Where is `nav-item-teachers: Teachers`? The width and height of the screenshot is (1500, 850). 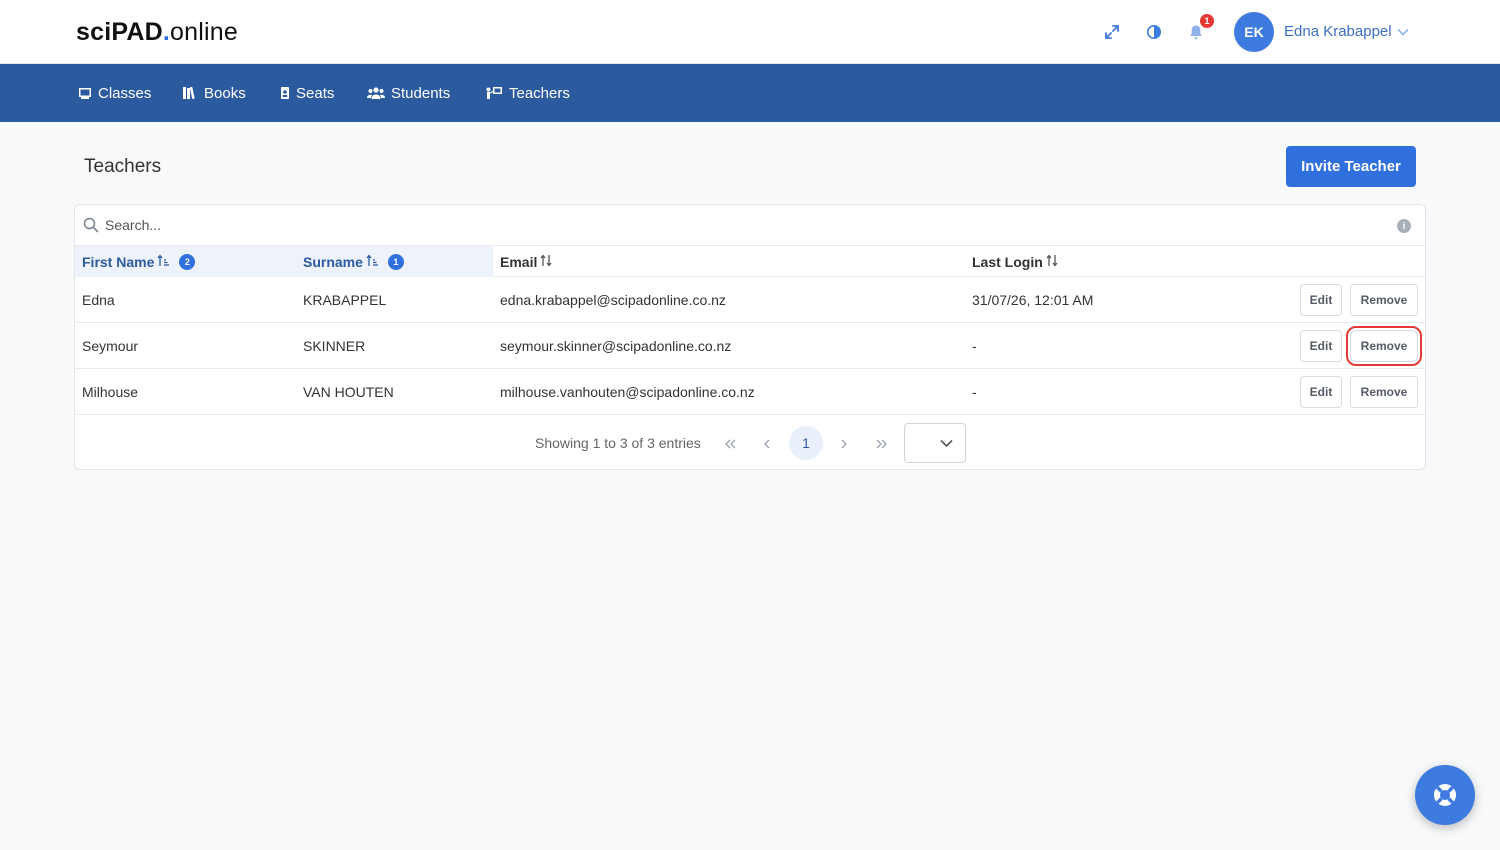 nav-item-teachers: Teachers is located at coordinates (527, 93).